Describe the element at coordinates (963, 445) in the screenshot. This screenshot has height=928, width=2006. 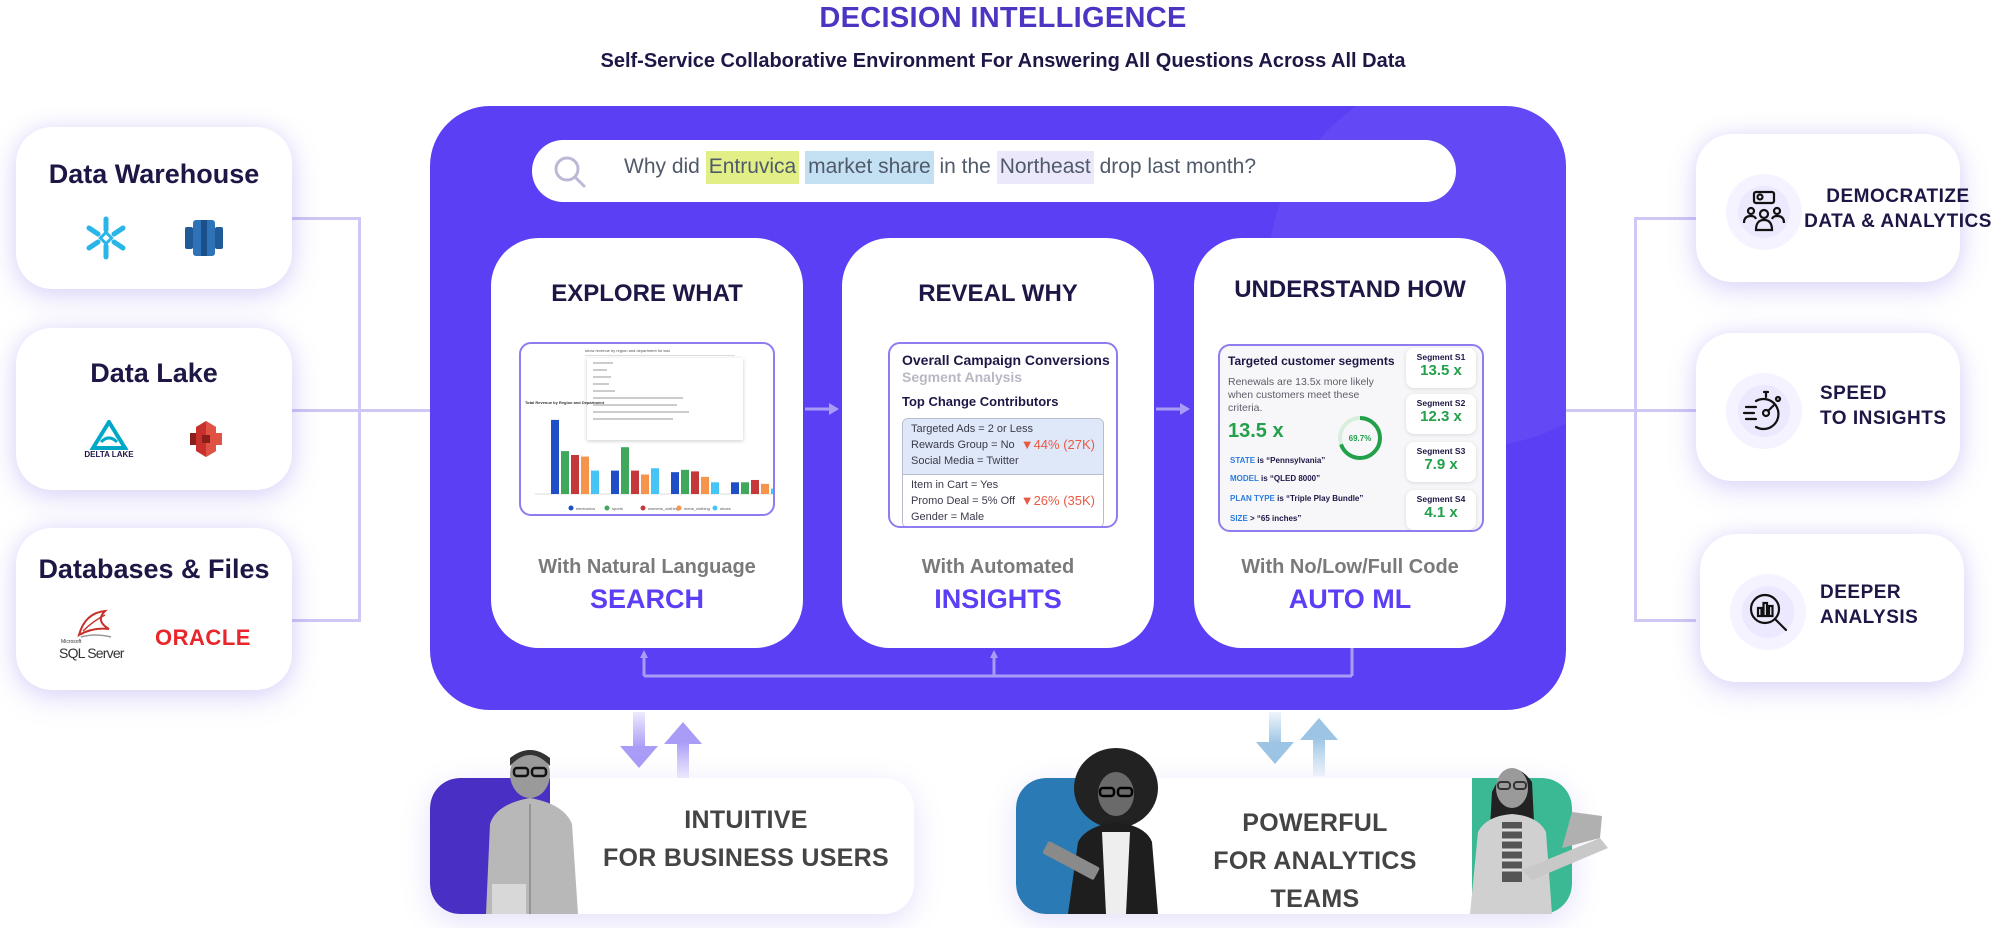
I see `contributor-condition: Rewards Group = No` at that location.